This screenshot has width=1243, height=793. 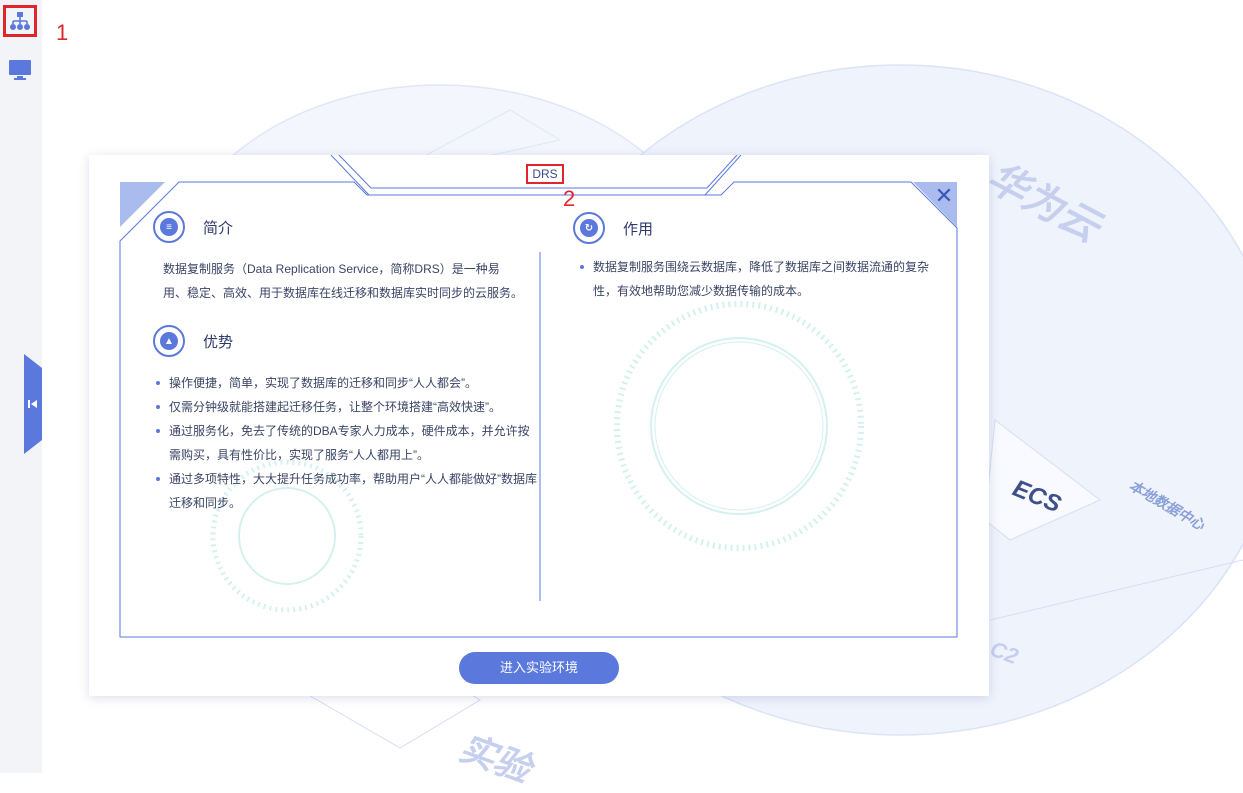 I want to click on list-item: 通过多项特性，大大提升任务成功率，帮助用户“人人都能做好”数据库迁移和同步。, so click(x=346, y=491).